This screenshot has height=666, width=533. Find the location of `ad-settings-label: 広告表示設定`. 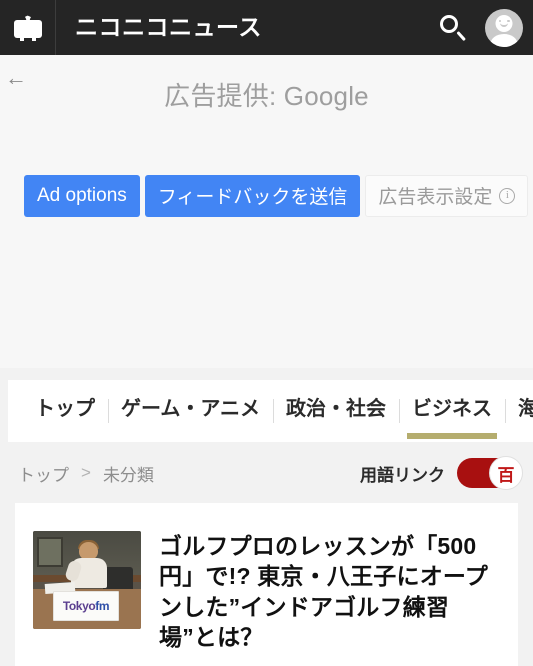

ad-settings-label: 広告表示設定 is located at coordinates (435, 197).